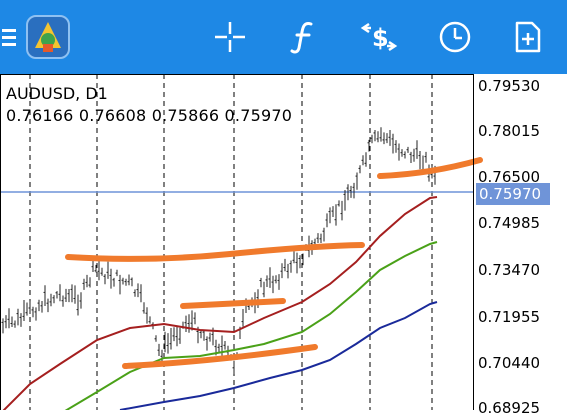 This screenshot has width=567, height=417. Describe the element at coordinates (509, 86) in the screenshot. I see `y-tick: 0.79530` at that location.